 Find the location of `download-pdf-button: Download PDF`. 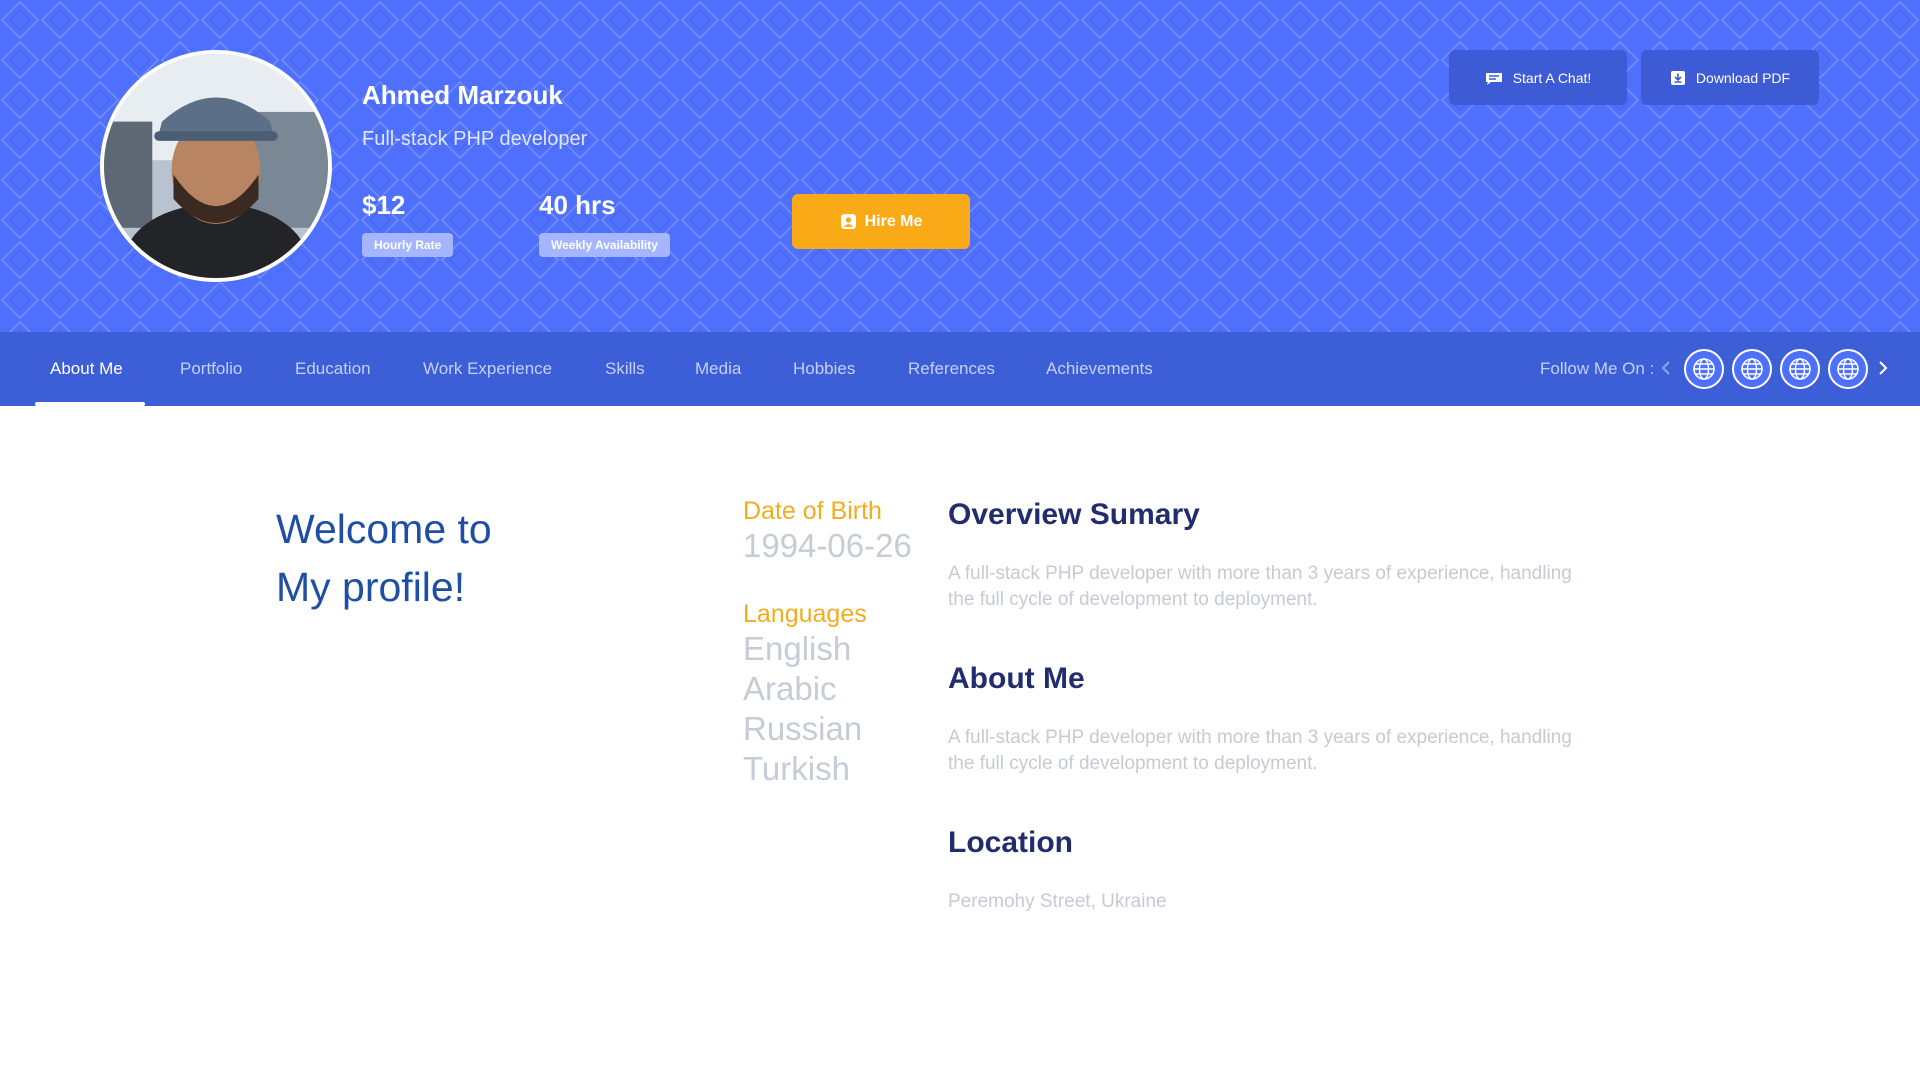

download-pdf-button: Download PDF is located at coordinates (1730, 77).